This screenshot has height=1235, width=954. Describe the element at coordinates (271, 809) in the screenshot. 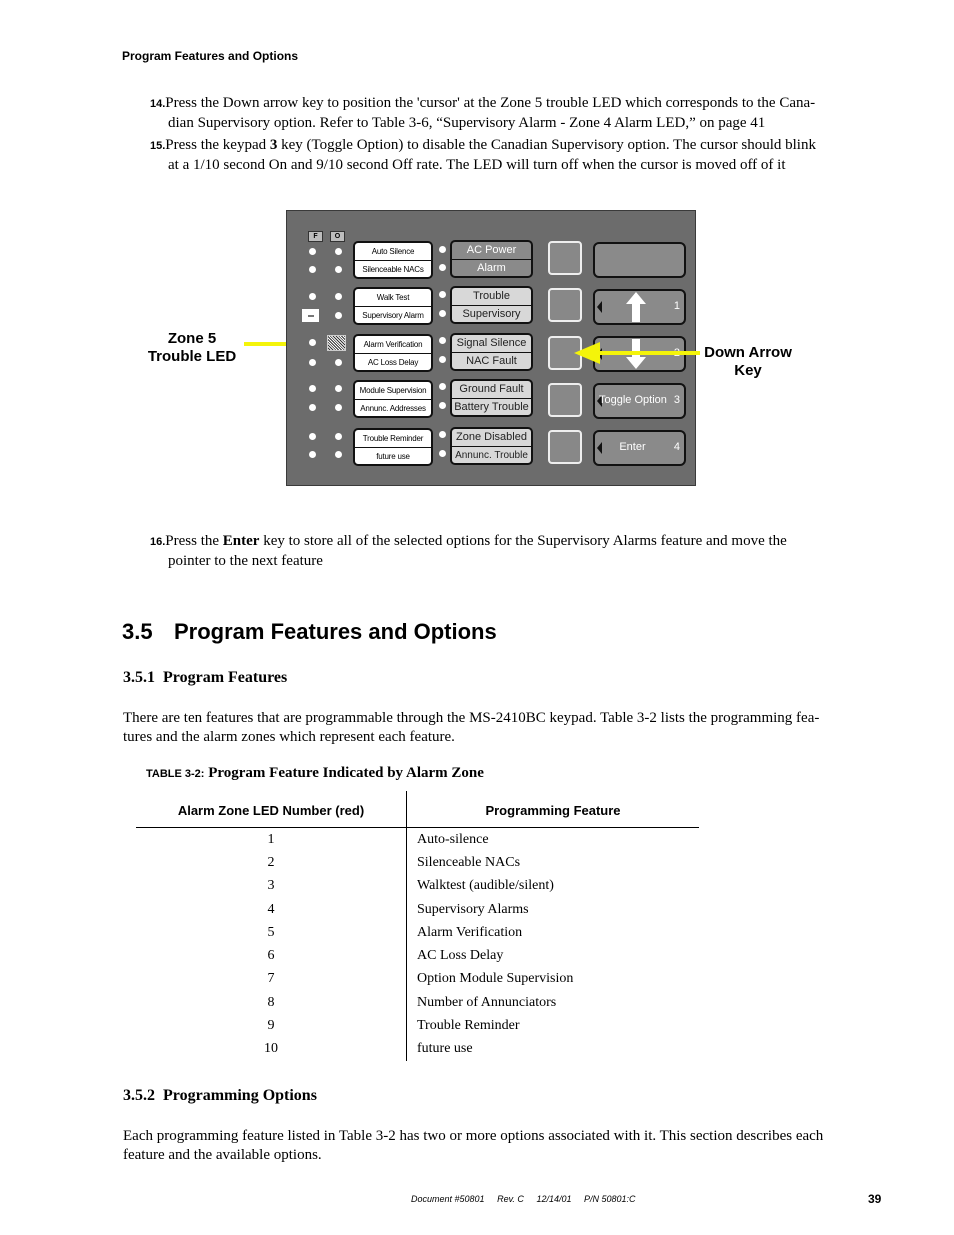

I see `column-header: Alarm Zone LED Number (red)` at that location.